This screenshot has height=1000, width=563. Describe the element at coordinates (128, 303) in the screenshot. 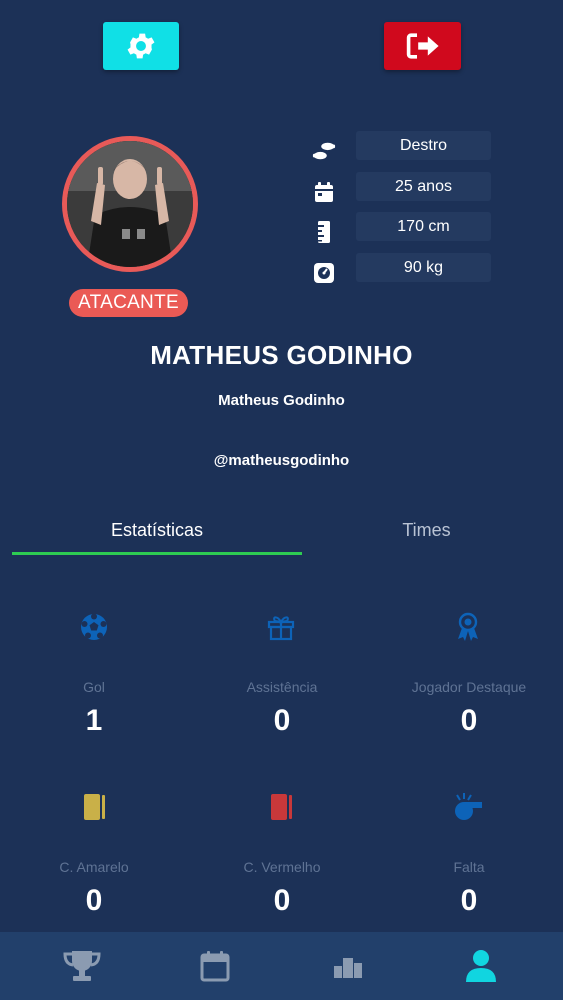

I see `position-badge: ATACANTE` at that location.